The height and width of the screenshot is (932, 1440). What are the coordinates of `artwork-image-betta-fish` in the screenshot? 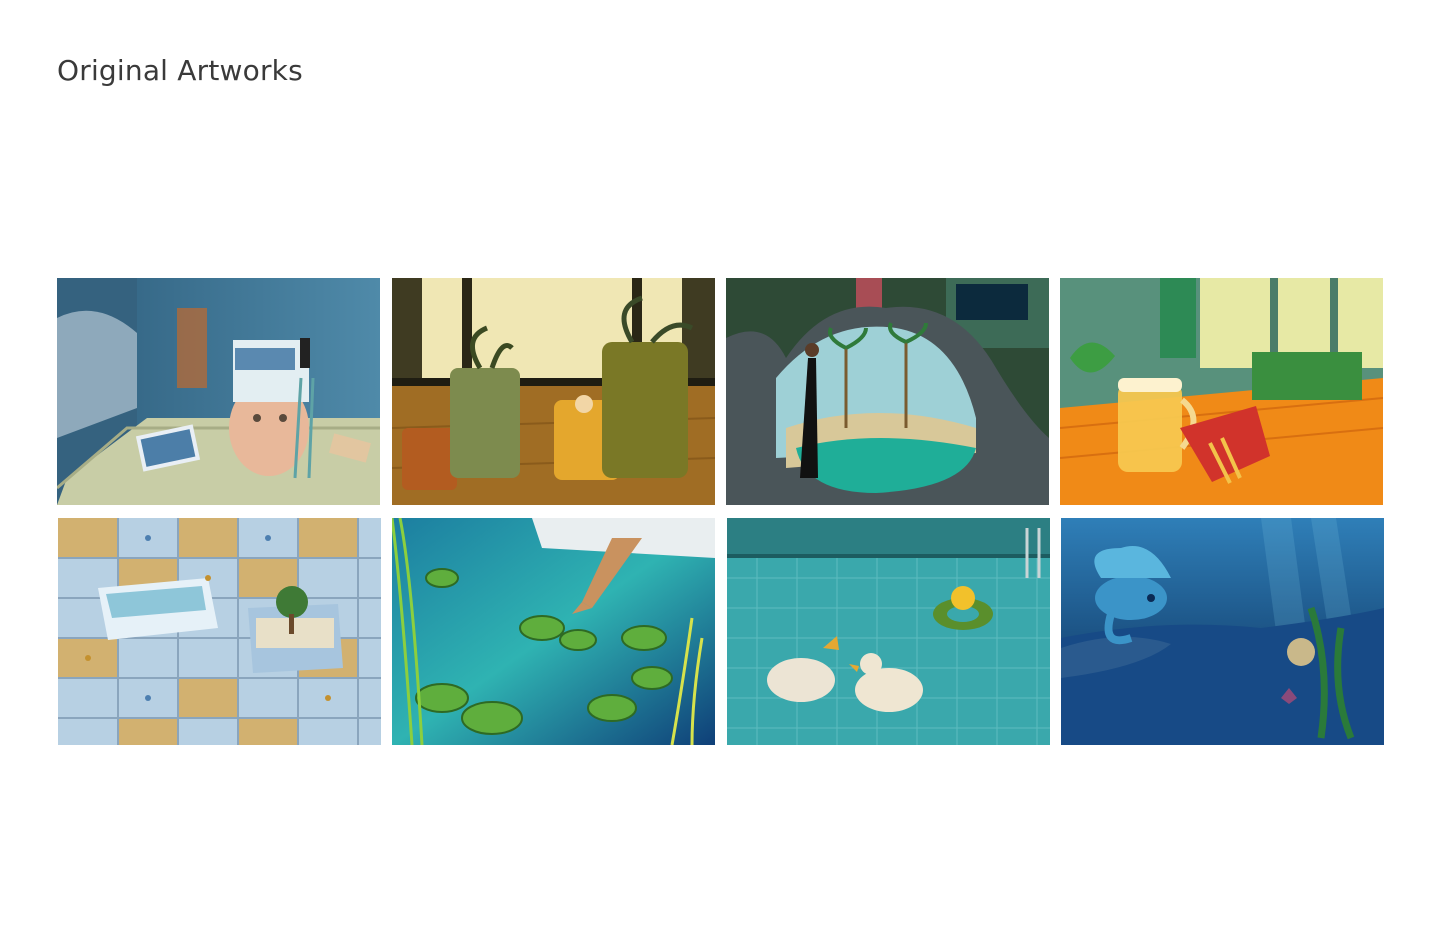 It's located at (1222, 631).